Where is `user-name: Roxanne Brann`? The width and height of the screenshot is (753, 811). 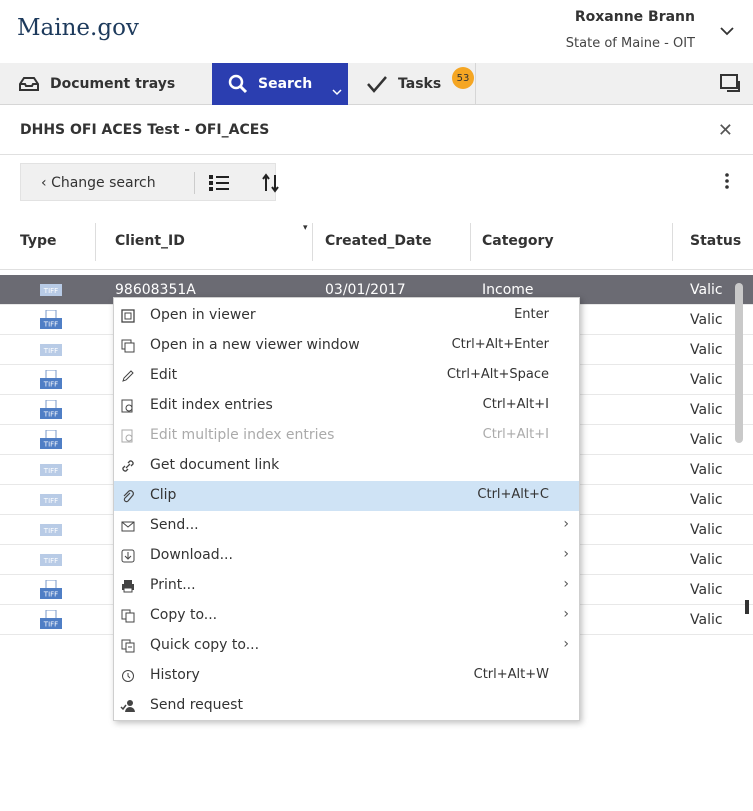 user-name: Roxanne Brann is located at coordinates (635, 17).